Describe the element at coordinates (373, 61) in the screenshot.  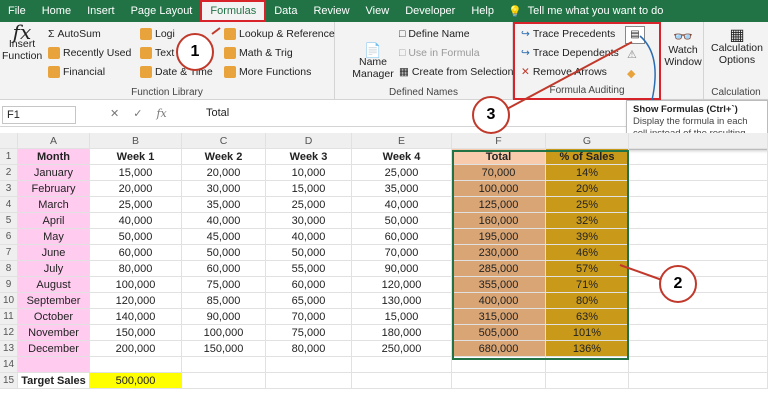
I see `name-manager-button: 📄 Name Manager` at that location.